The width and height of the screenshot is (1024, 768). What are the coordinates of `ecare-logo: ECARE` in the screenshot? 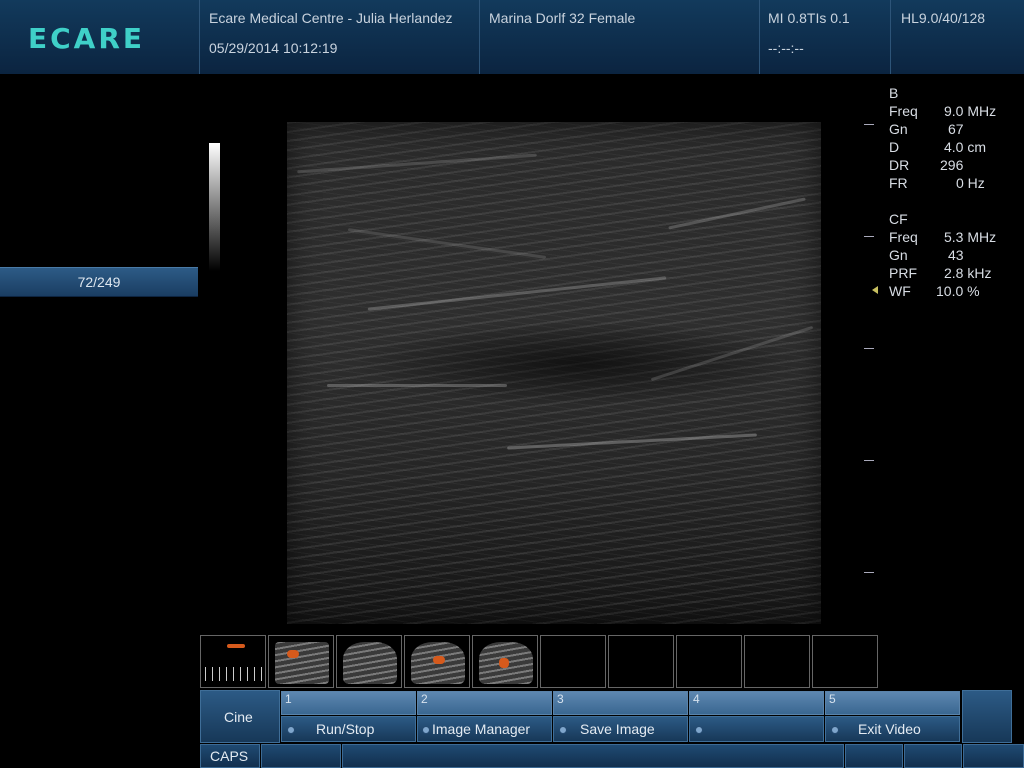 It's located at (87, 38).